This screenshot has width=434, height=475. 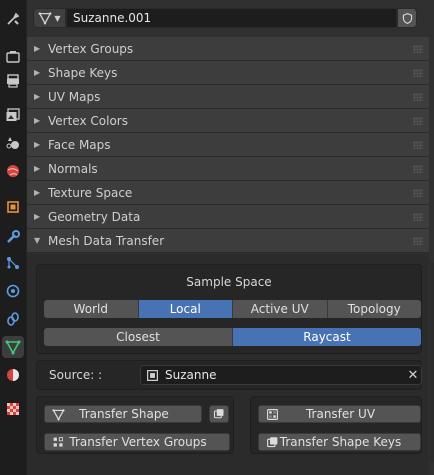 What do you see at coordinates (228, 217) in the screenshot?
I see `panel-geometry-data: ▶ Geometry Data` at bounding box center [228, 217].